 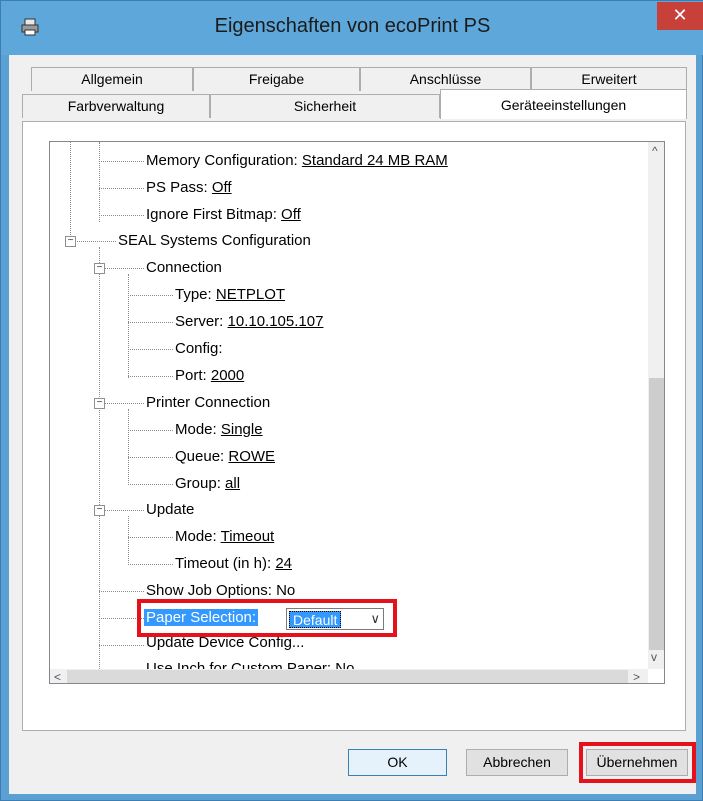 What do you see at coordinates (57, 676) in the screenshot?
I see `scroll-left-icon: <` at bounding box center [57, 676].